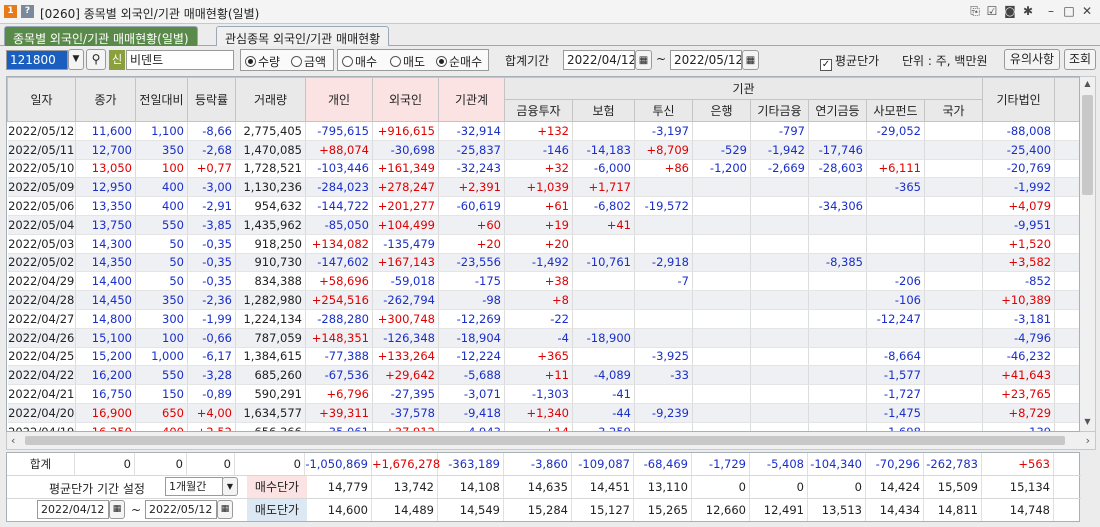  Describe the element at coordinates (1087, 85) in the screenshot. I see `scroll-up-icon: ▲` at that location.